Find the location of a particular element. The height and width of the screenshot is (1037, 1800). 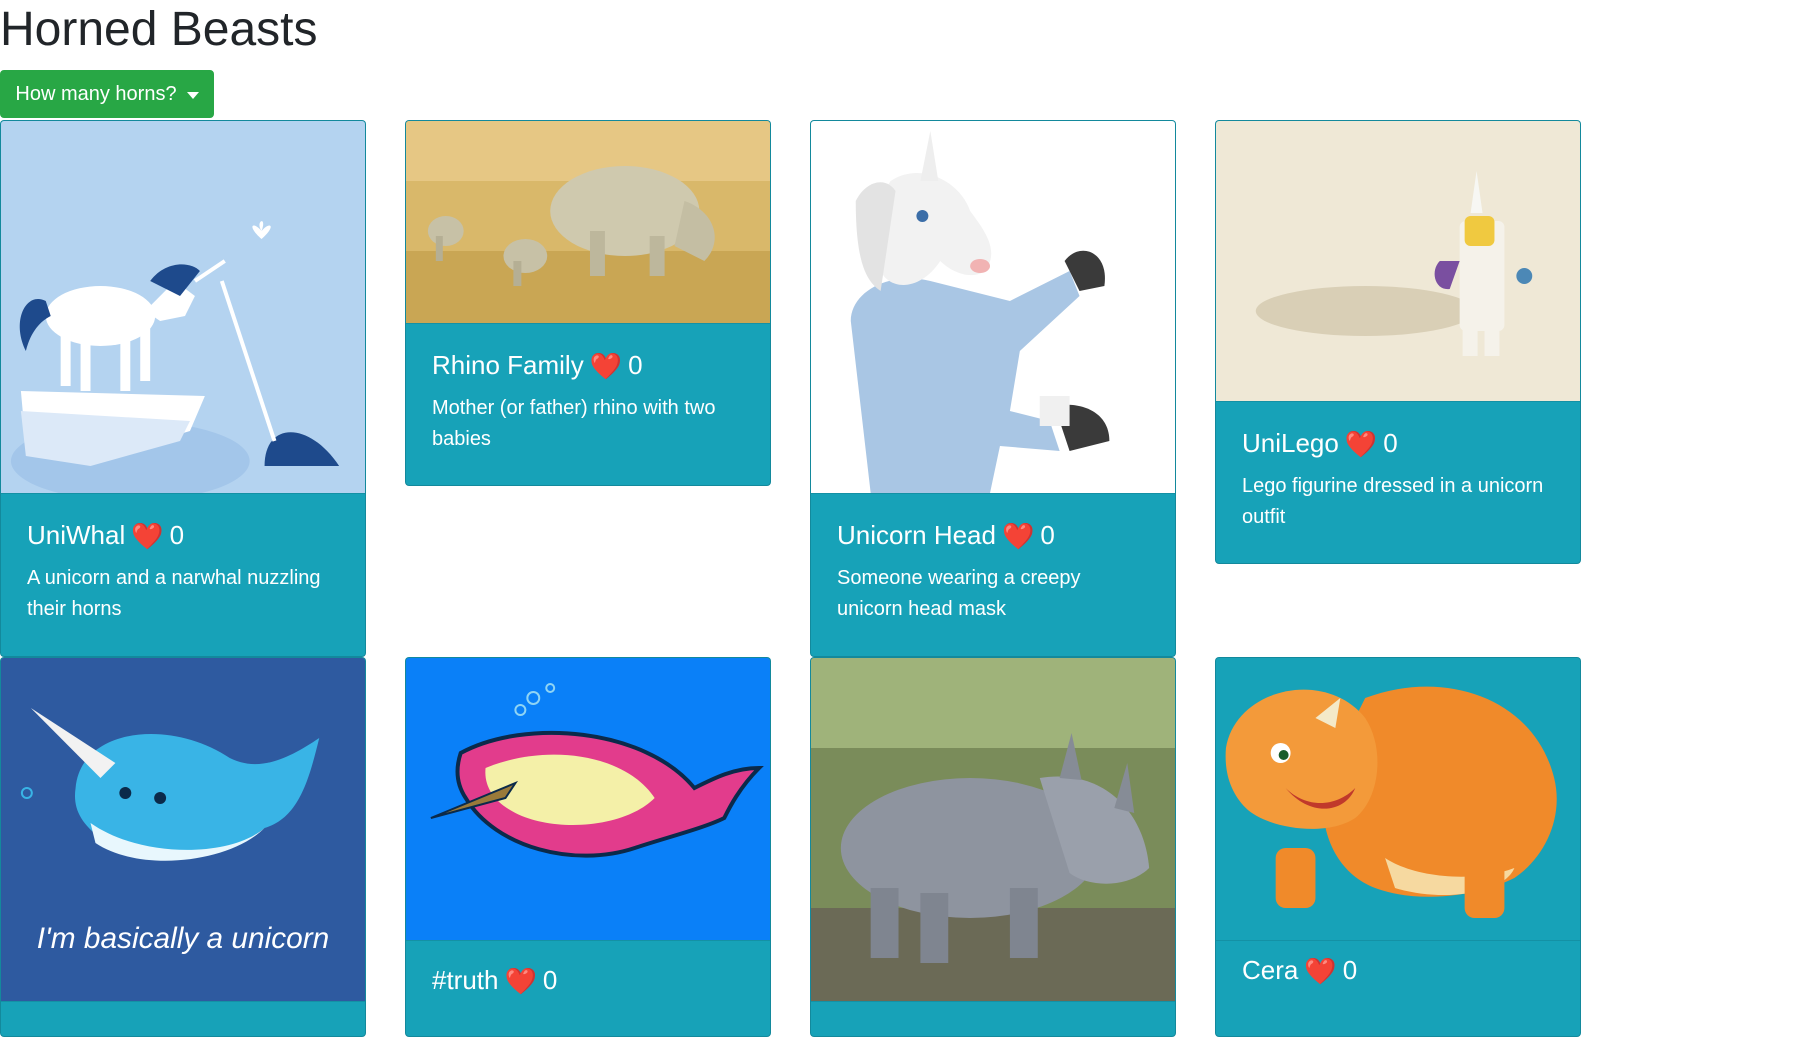

beast-card-baby-rhino is located at coordinates (993, 847).